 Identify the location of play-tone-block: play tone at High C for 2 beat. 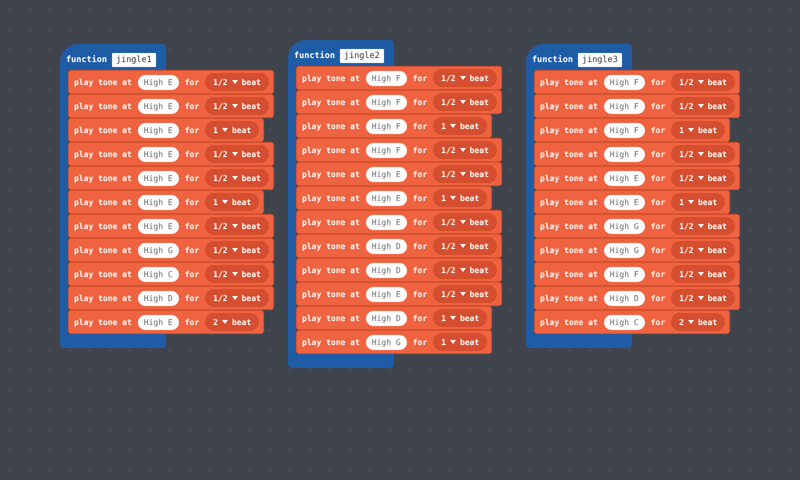
(632, 322).